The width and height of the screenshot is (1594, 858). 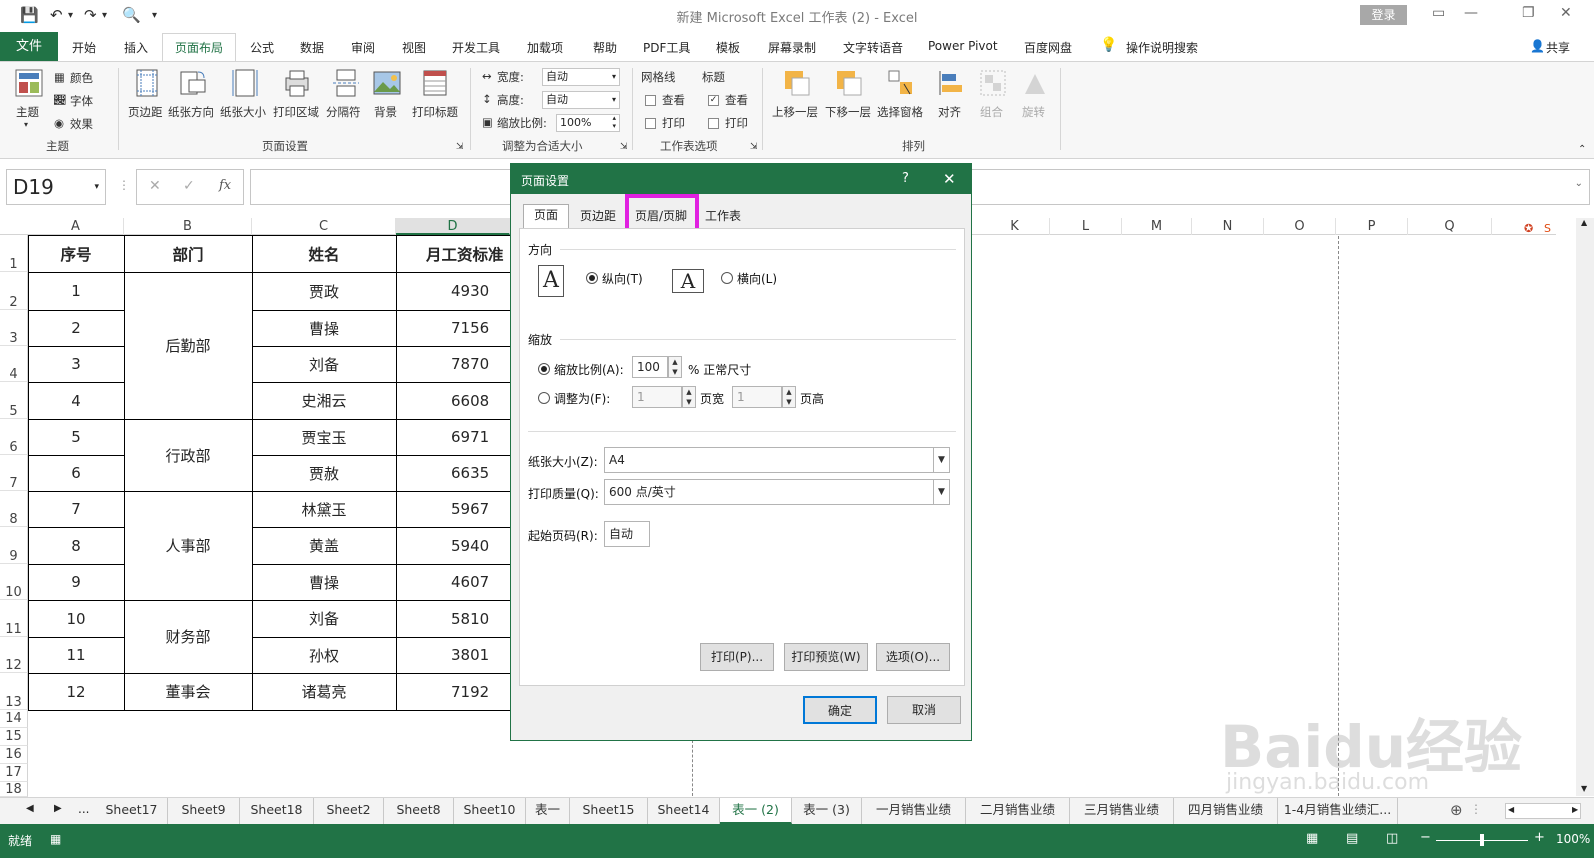 I want to click on breaks-icon, so click(x=346, y=83).